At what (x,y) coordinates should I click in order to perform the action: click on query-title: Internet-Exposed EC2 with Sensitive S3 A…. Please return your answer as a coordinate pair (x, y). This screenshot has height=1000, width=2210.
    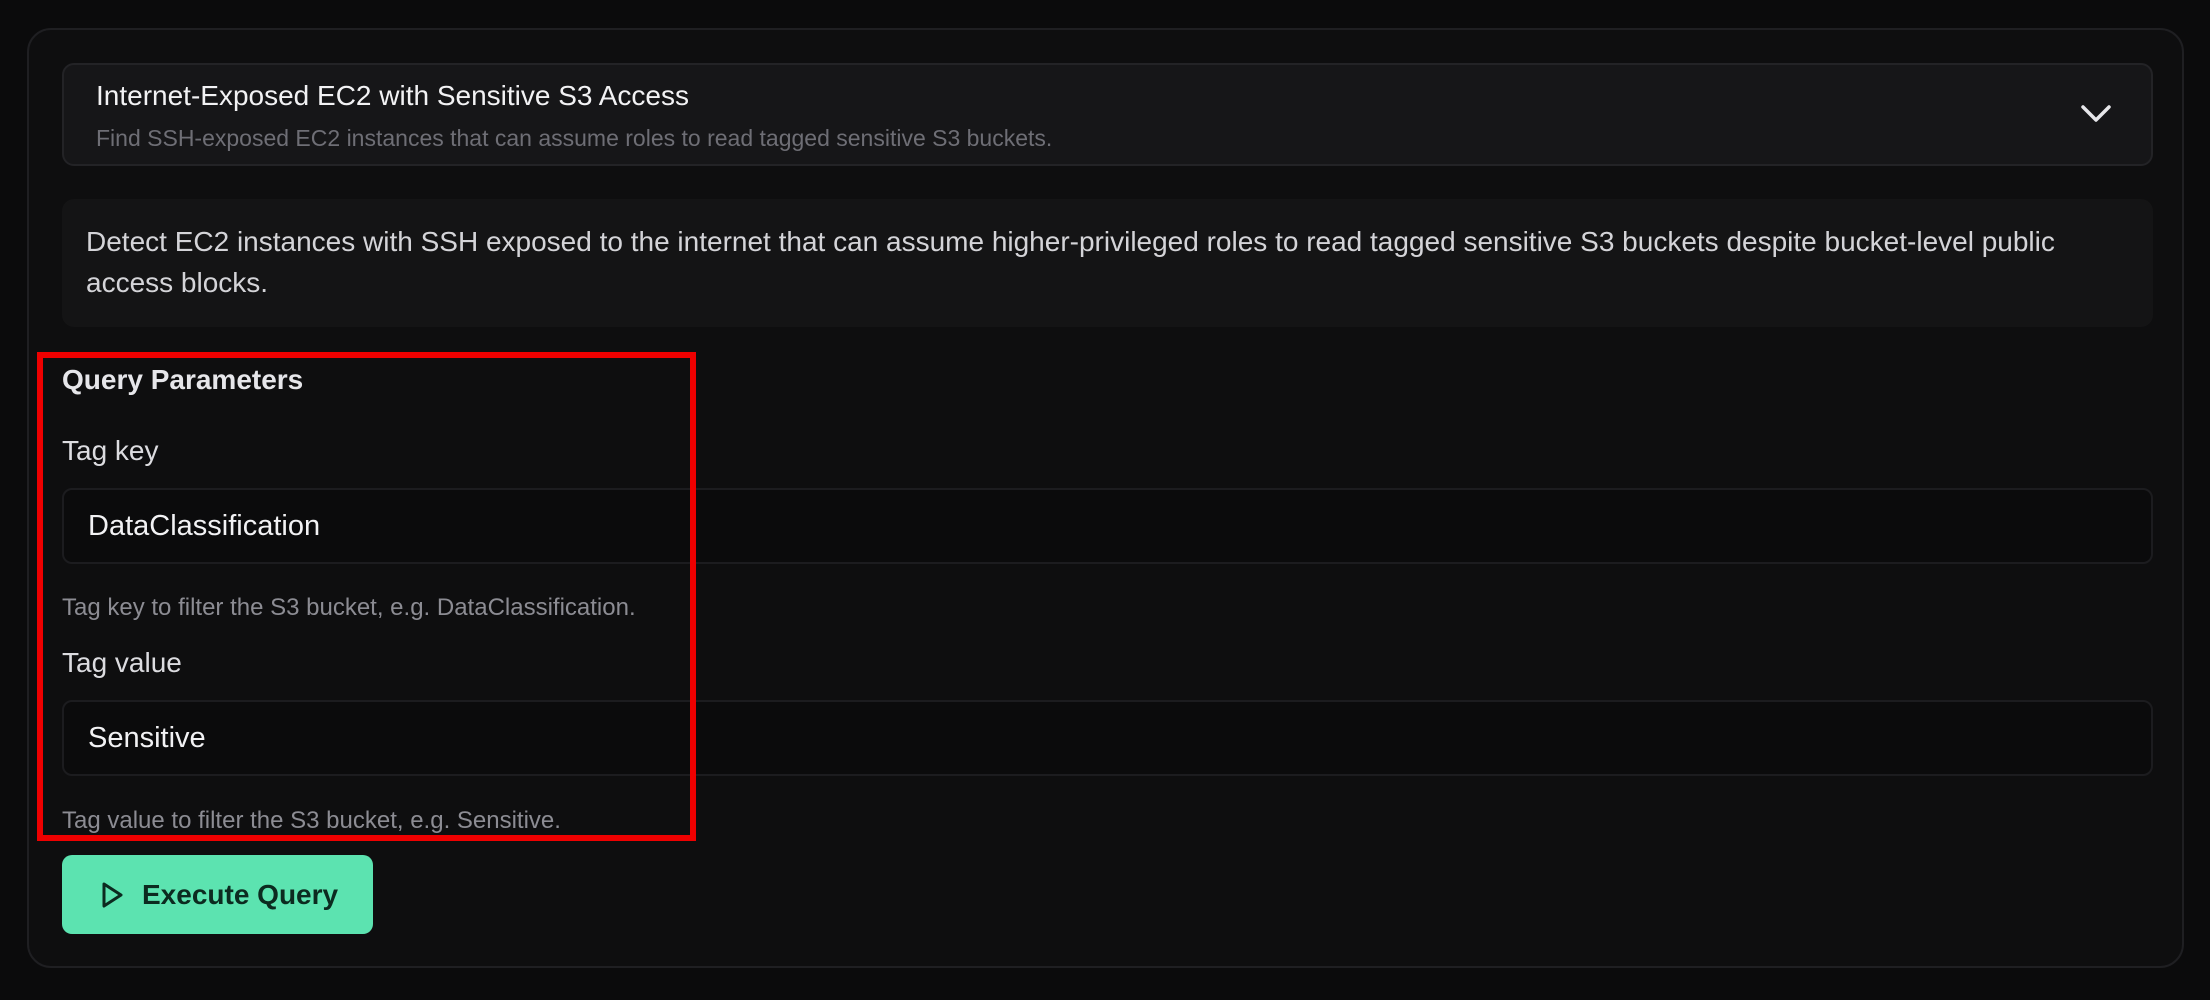
    Looking at the image, I should click on (392, 95).